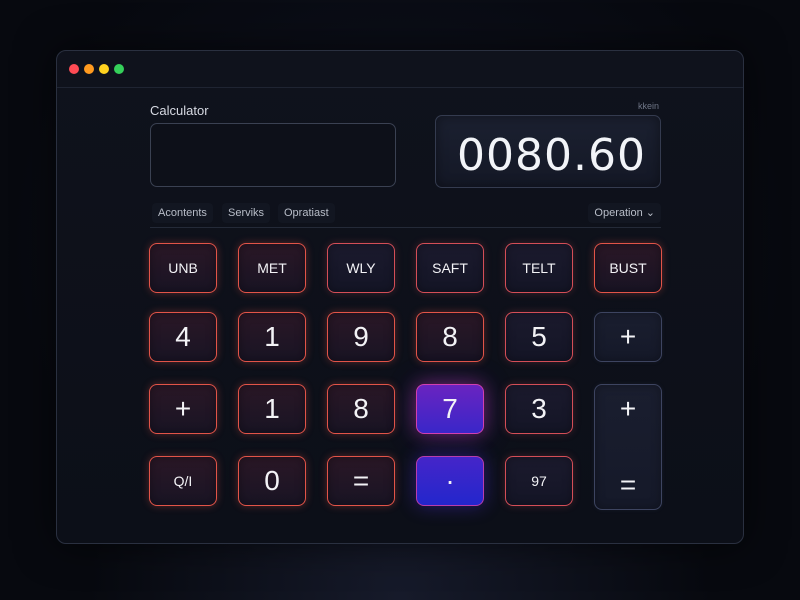 This screenshot has height=600, width=800. Describe the element at coordinates (182, 213) in the screenshot. I see `tab-acontents: Acontents` at that location.